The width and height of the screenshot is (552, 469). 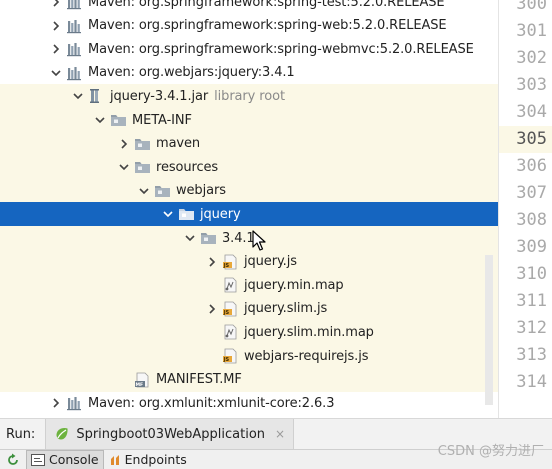 What do you see at coordinates (249, 190) in the screenshot?
I see `tree-row: webjars` at bounding box center [249, 190].